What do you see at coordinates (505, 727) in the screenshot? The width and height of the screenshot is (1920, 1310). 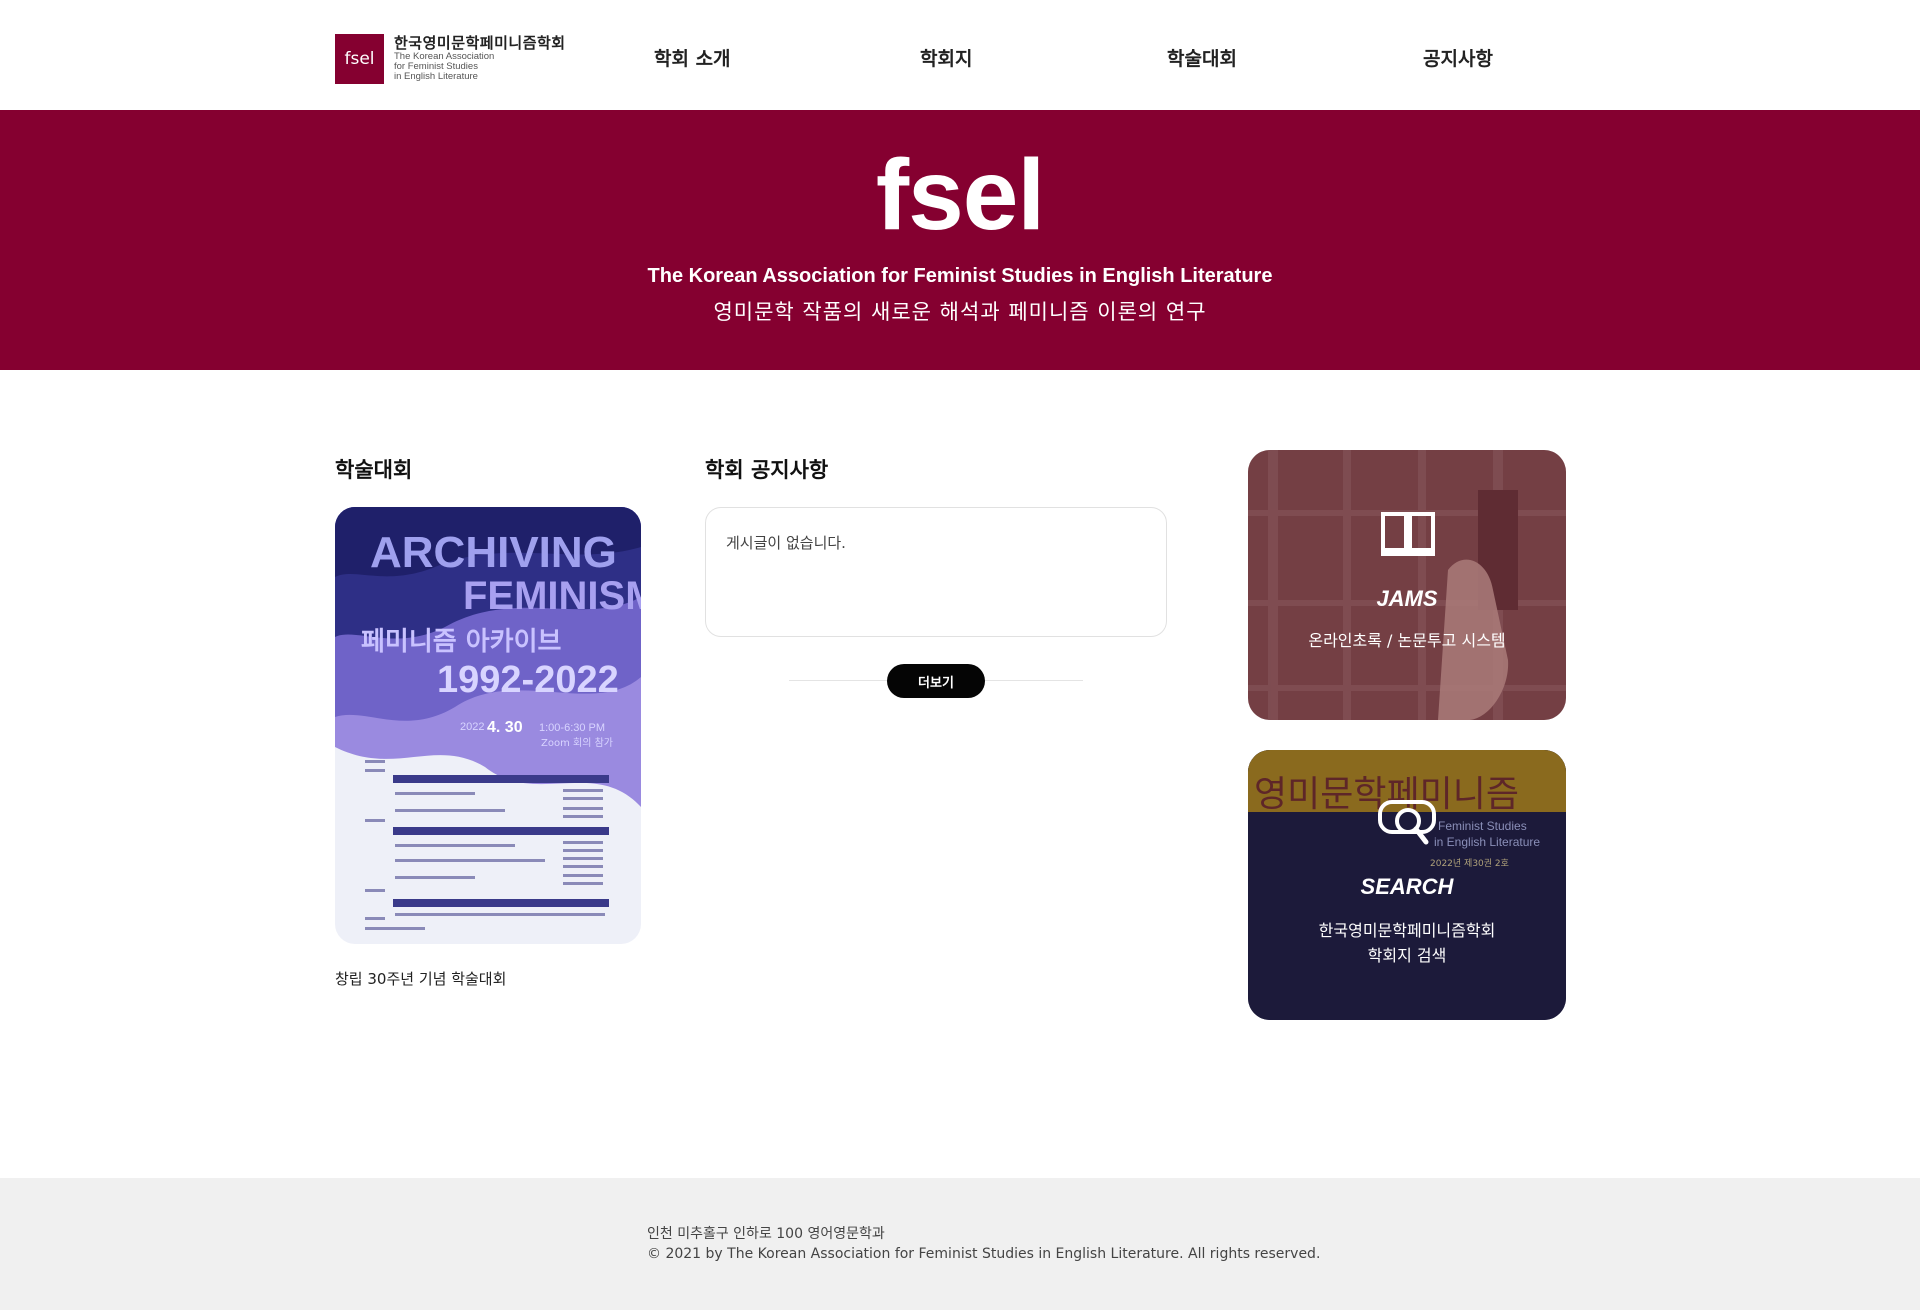 I see `poster-date: 4. 30` at bounding box center [505, 727].